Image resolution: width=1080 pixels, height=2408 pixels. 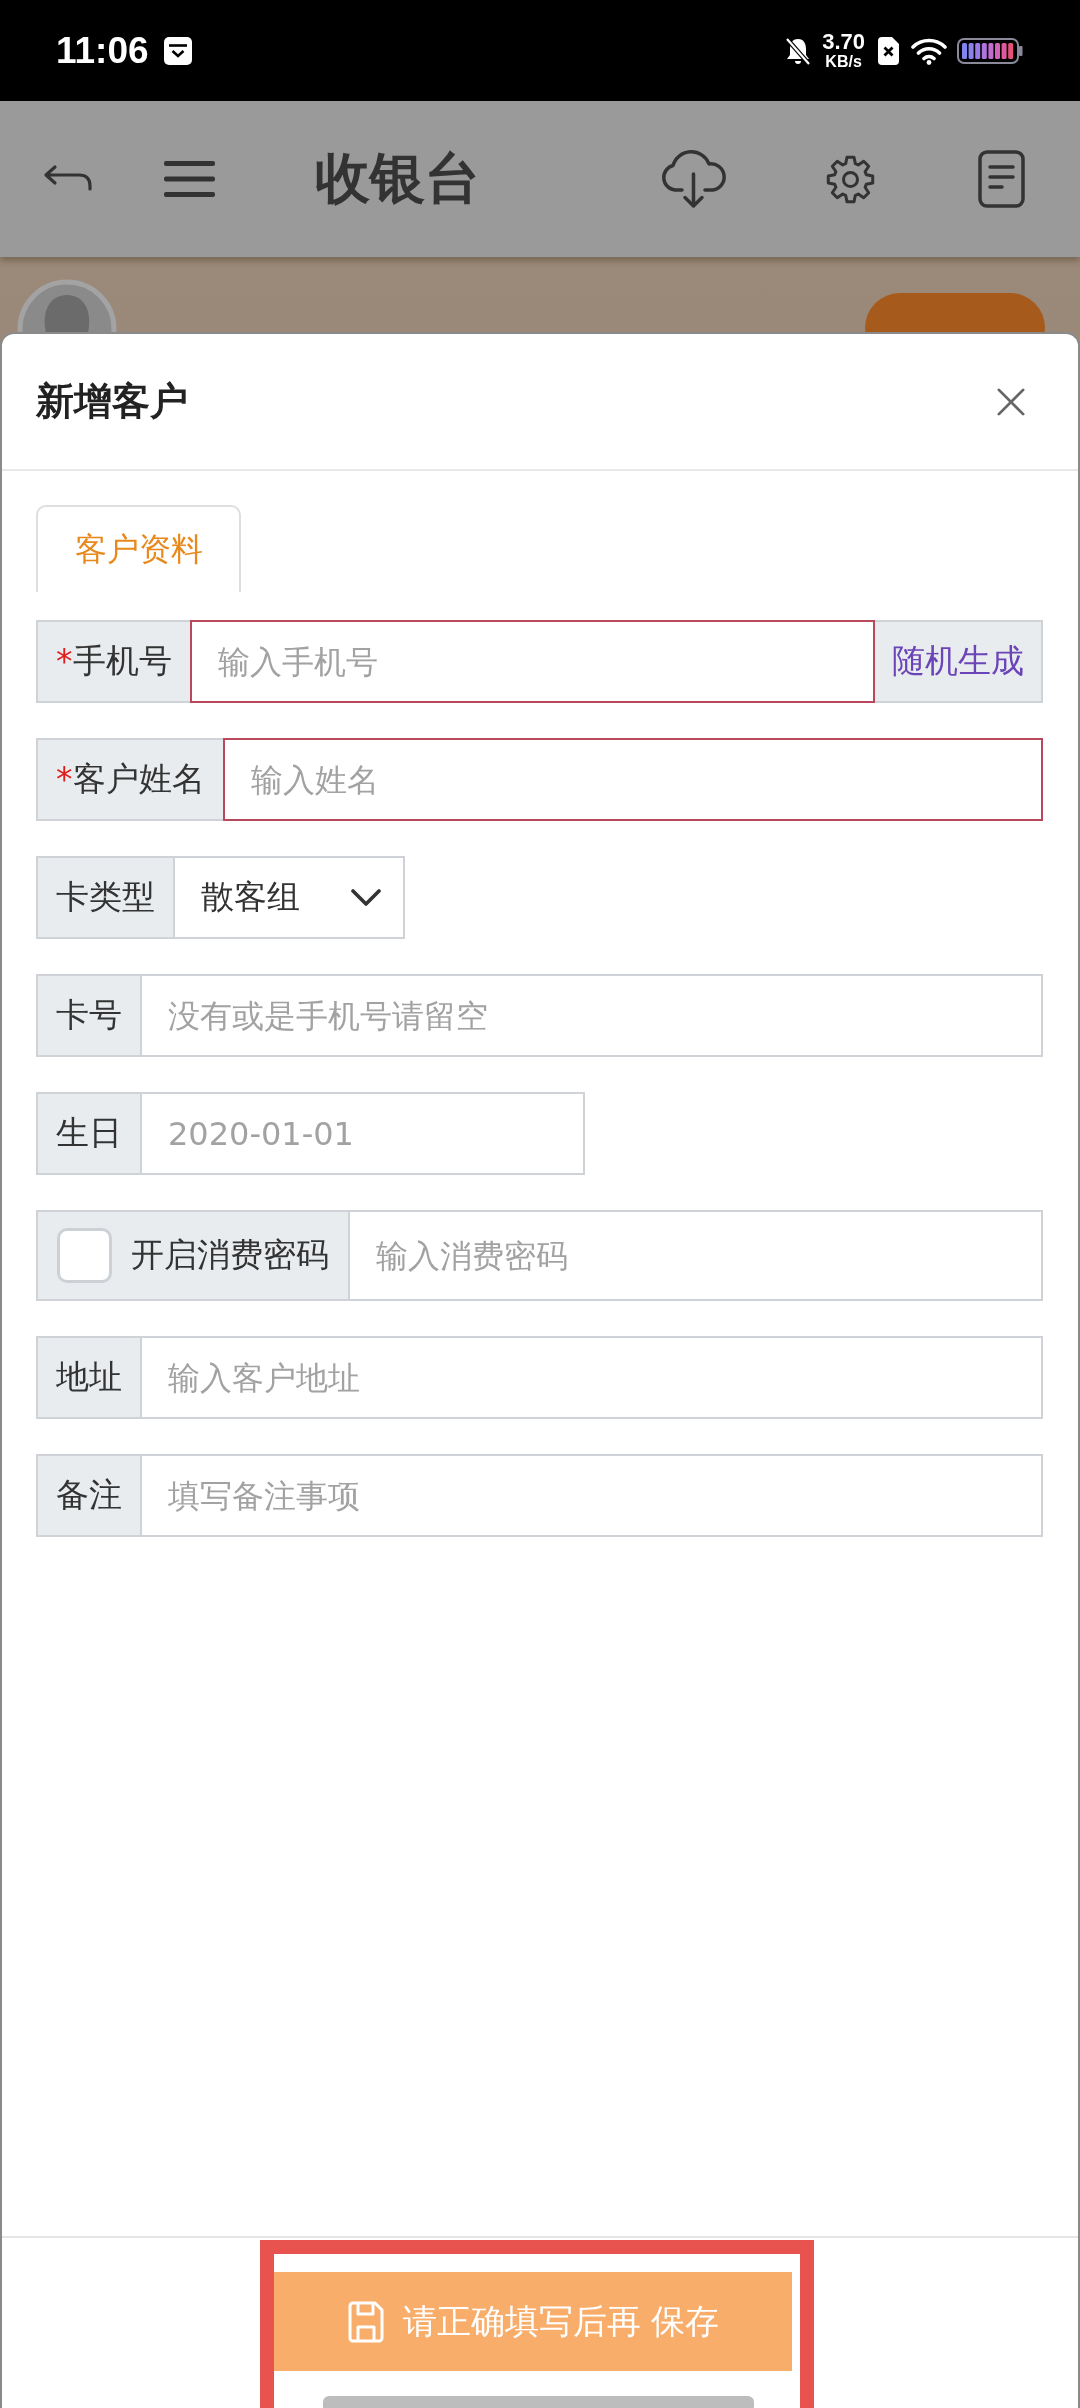 What do you see at coordinates (104, 897) in the screenshot?
I see `field-label: 卡类型` at bounding box center [104, 897].